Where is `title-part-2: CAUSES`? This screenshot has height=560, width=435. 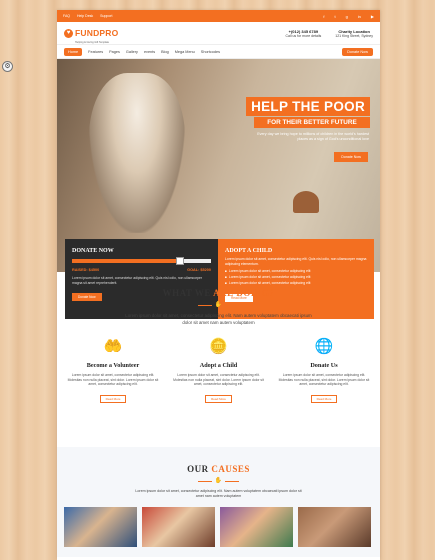
title-part-2: CAUSES is located at coordinates (230, 469).